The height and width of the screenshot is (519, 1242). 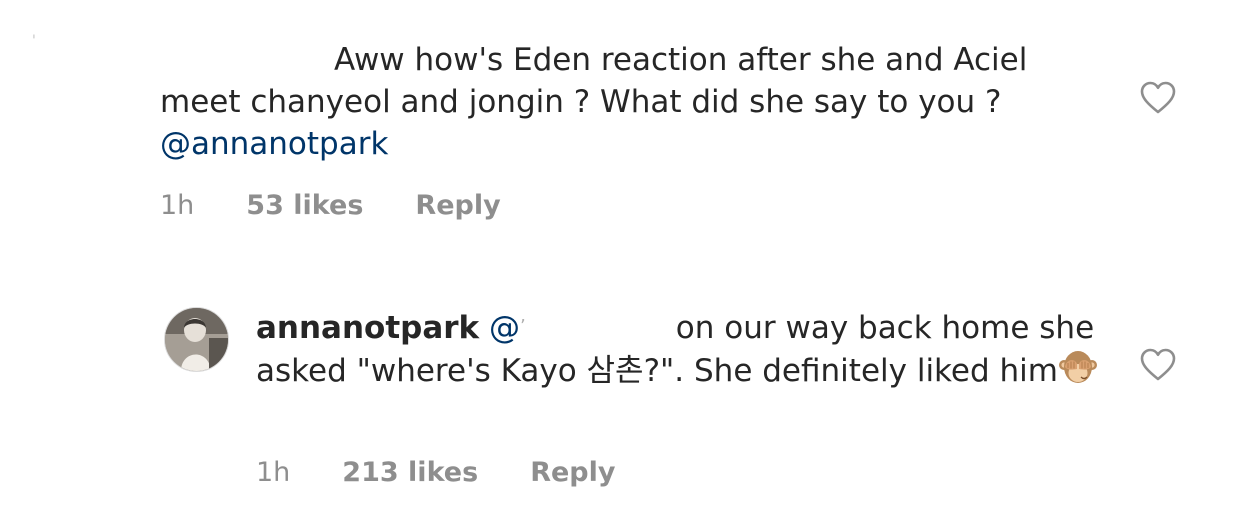 What do you see at coordinates (523, 326) in the screenshot?
I see `comment-2-mention-tail: ’` at bounding box center [523, 326].